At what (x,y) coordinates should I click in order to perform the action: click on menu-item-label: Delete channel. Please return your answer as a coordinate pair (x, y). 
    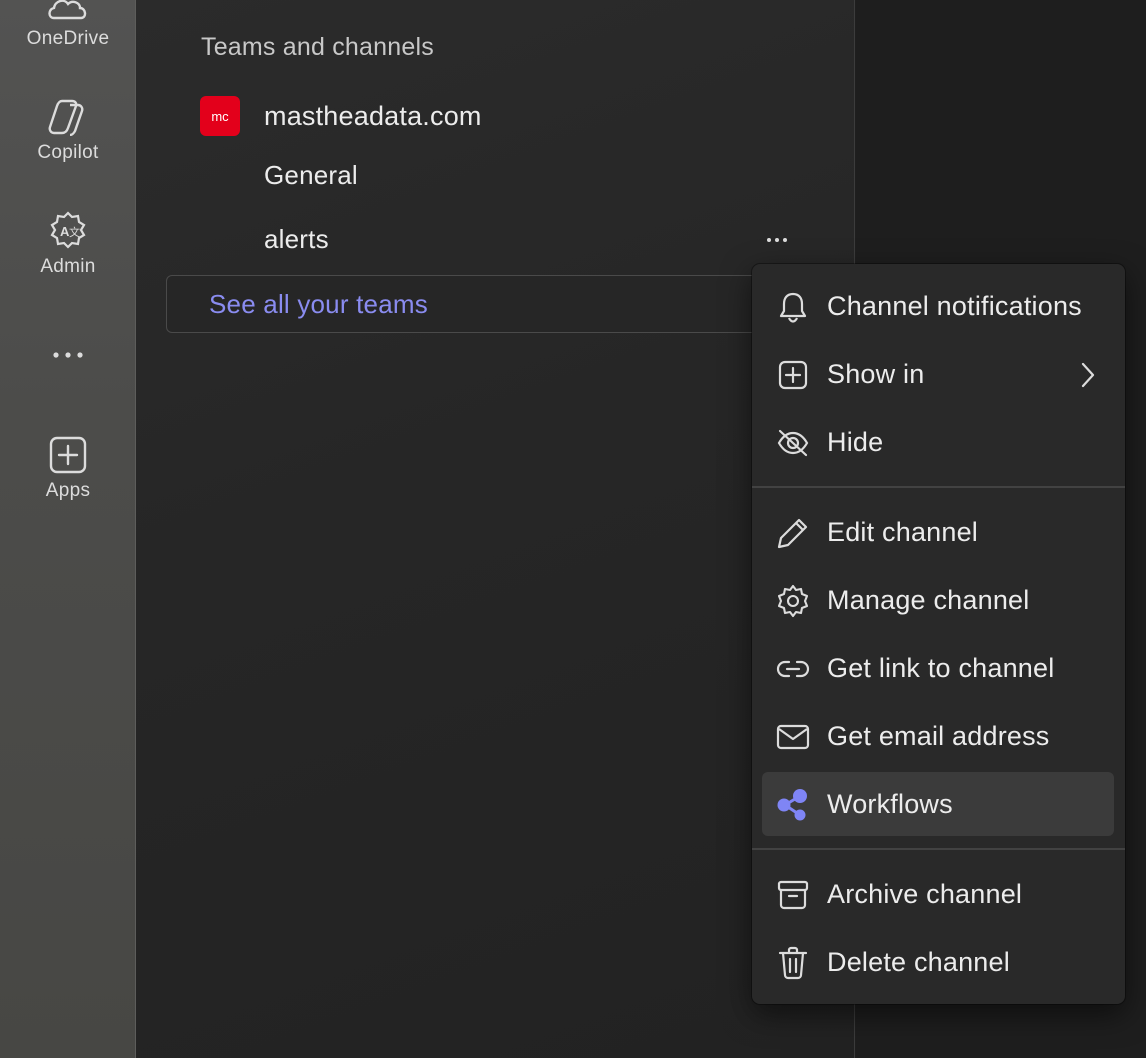
    Looking at the image, I should click on (918, 961).